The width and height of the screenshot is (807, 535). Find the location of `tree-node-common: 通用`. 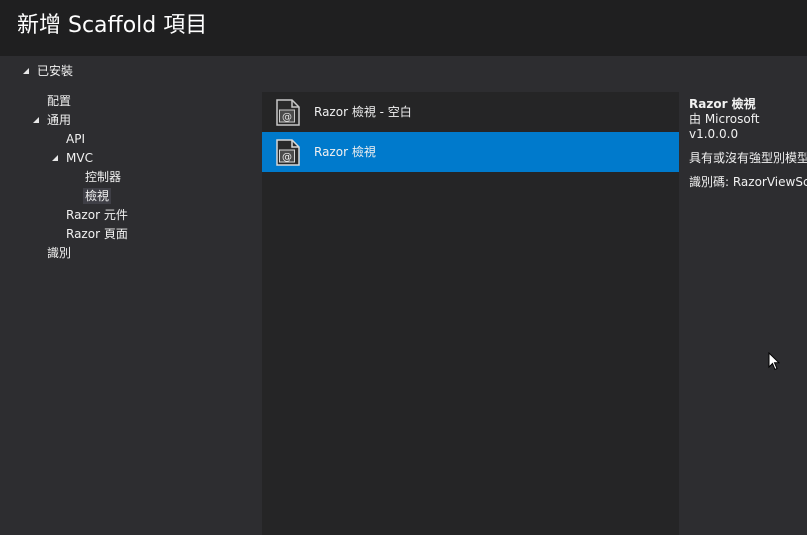

tree-node-common: 通用 is located at coordinates (52, 120).